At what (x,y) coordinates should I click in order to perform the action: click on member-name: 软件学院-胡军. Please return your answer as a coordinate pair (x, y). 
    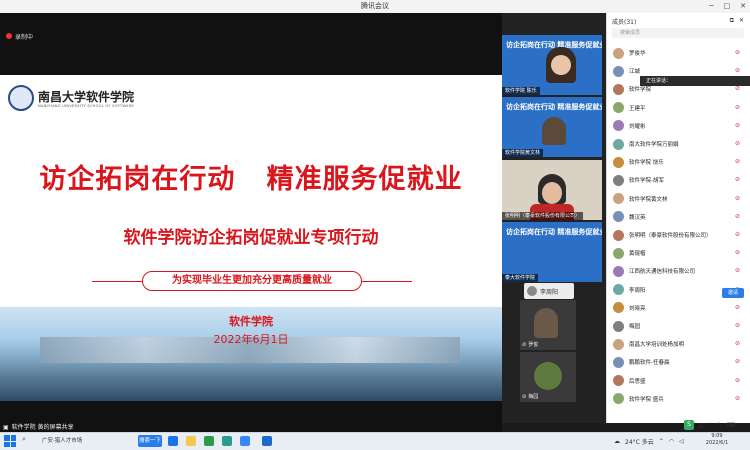
    Looking at the image, I should click on (646, 181).